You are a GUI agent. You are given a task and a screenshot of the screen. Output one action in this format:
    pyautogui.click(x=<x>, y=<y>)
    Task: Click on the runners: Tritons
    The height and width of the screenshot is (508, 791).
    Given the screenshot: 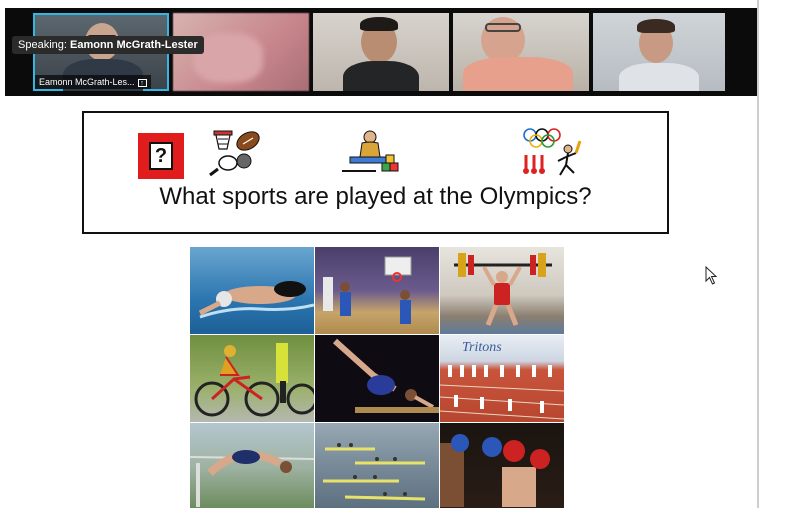 What is the action you would take?
    pyautogui.click(x=502, y=380)
    